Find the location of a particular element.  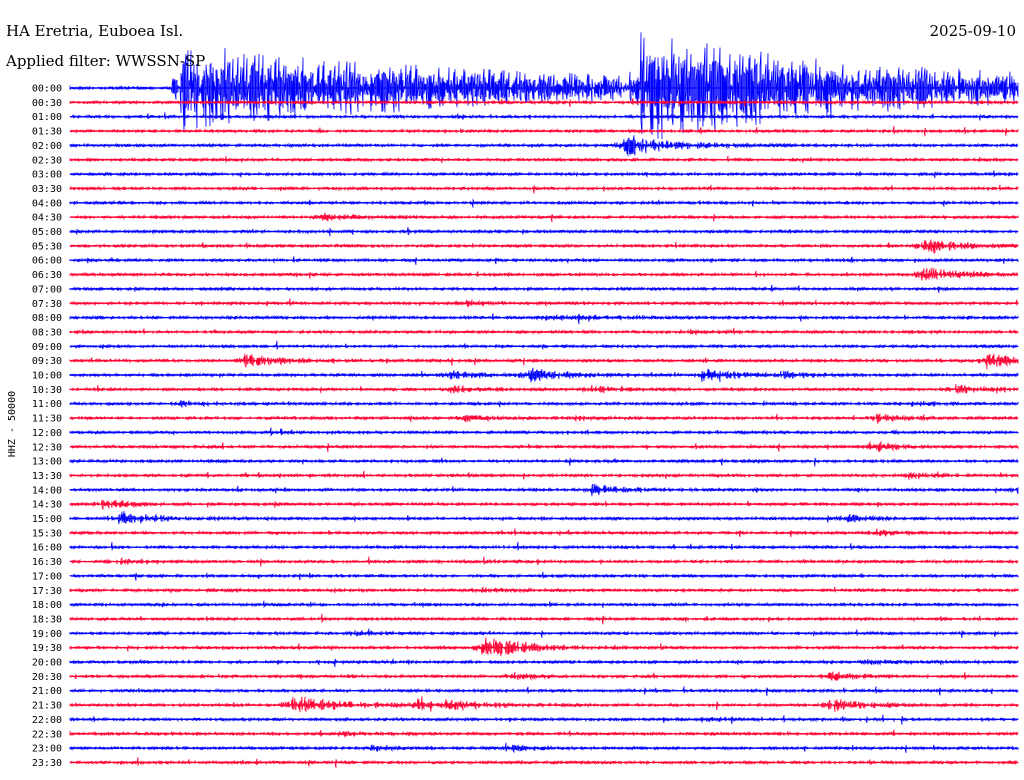

time-tick-label: 18:30 is located at coordinates (47, 619).